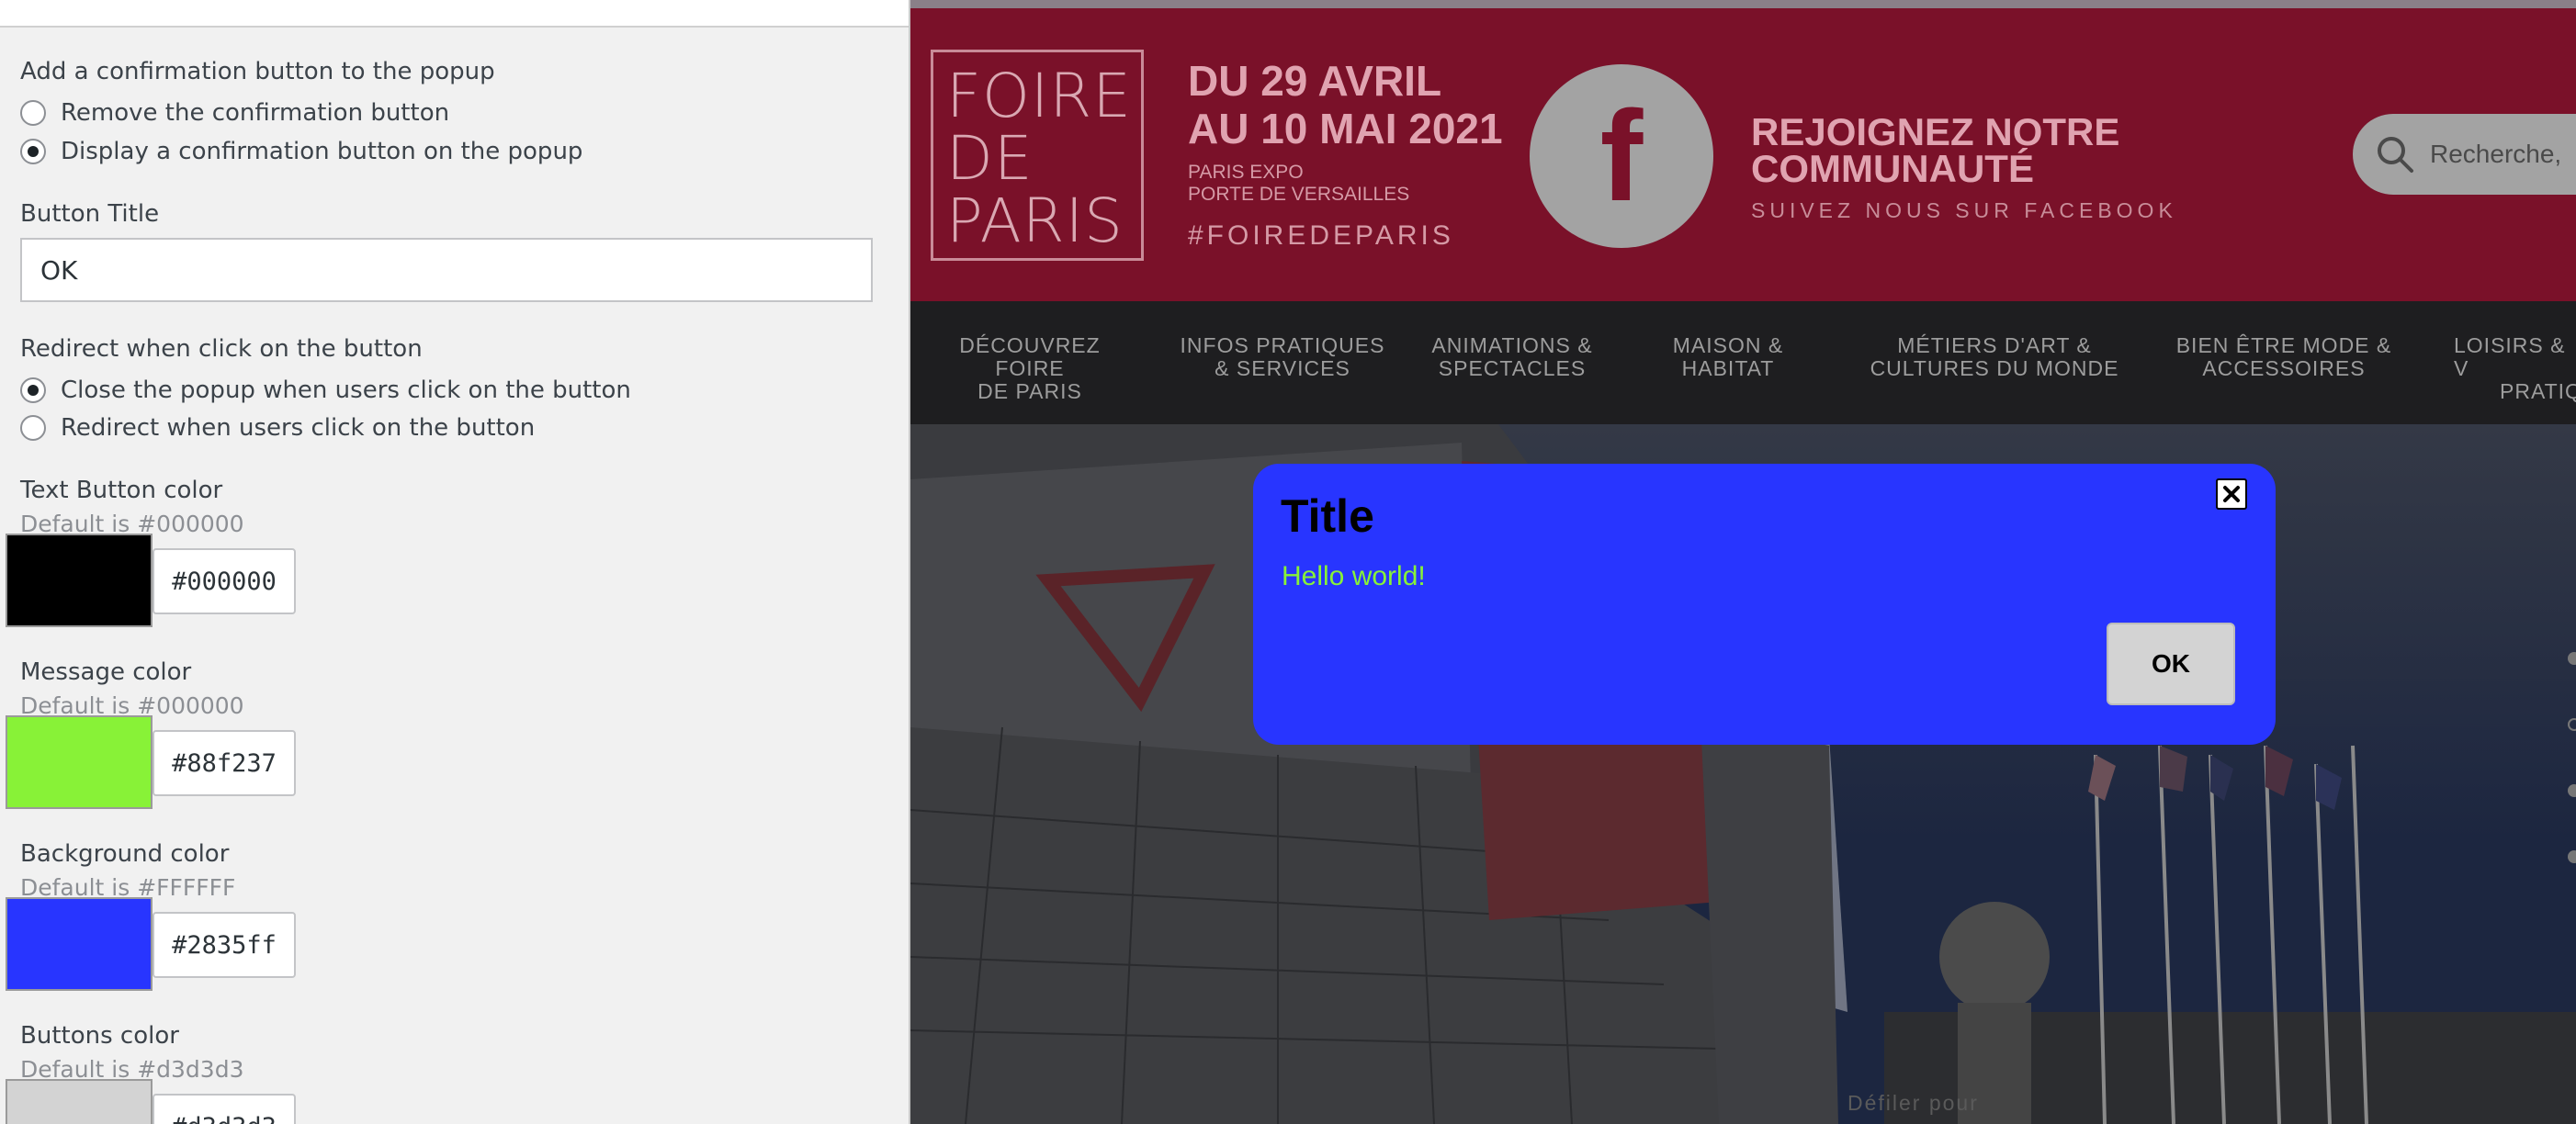 The width and height of the screenshot is (2576, 1124). I want to click on nav-line: INFOS PRATIQUES, so click(1282, 345).